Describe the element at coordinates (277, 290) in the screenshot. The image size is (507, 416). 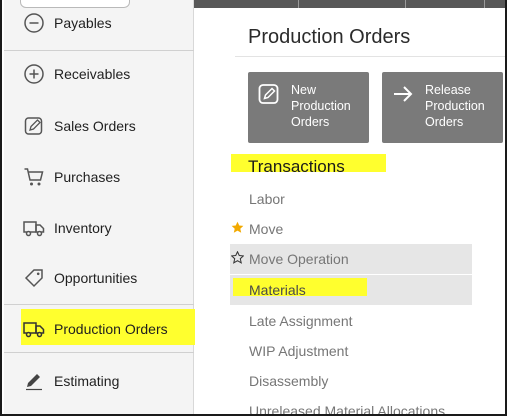
I see `transaction-label: Materials` at that location.